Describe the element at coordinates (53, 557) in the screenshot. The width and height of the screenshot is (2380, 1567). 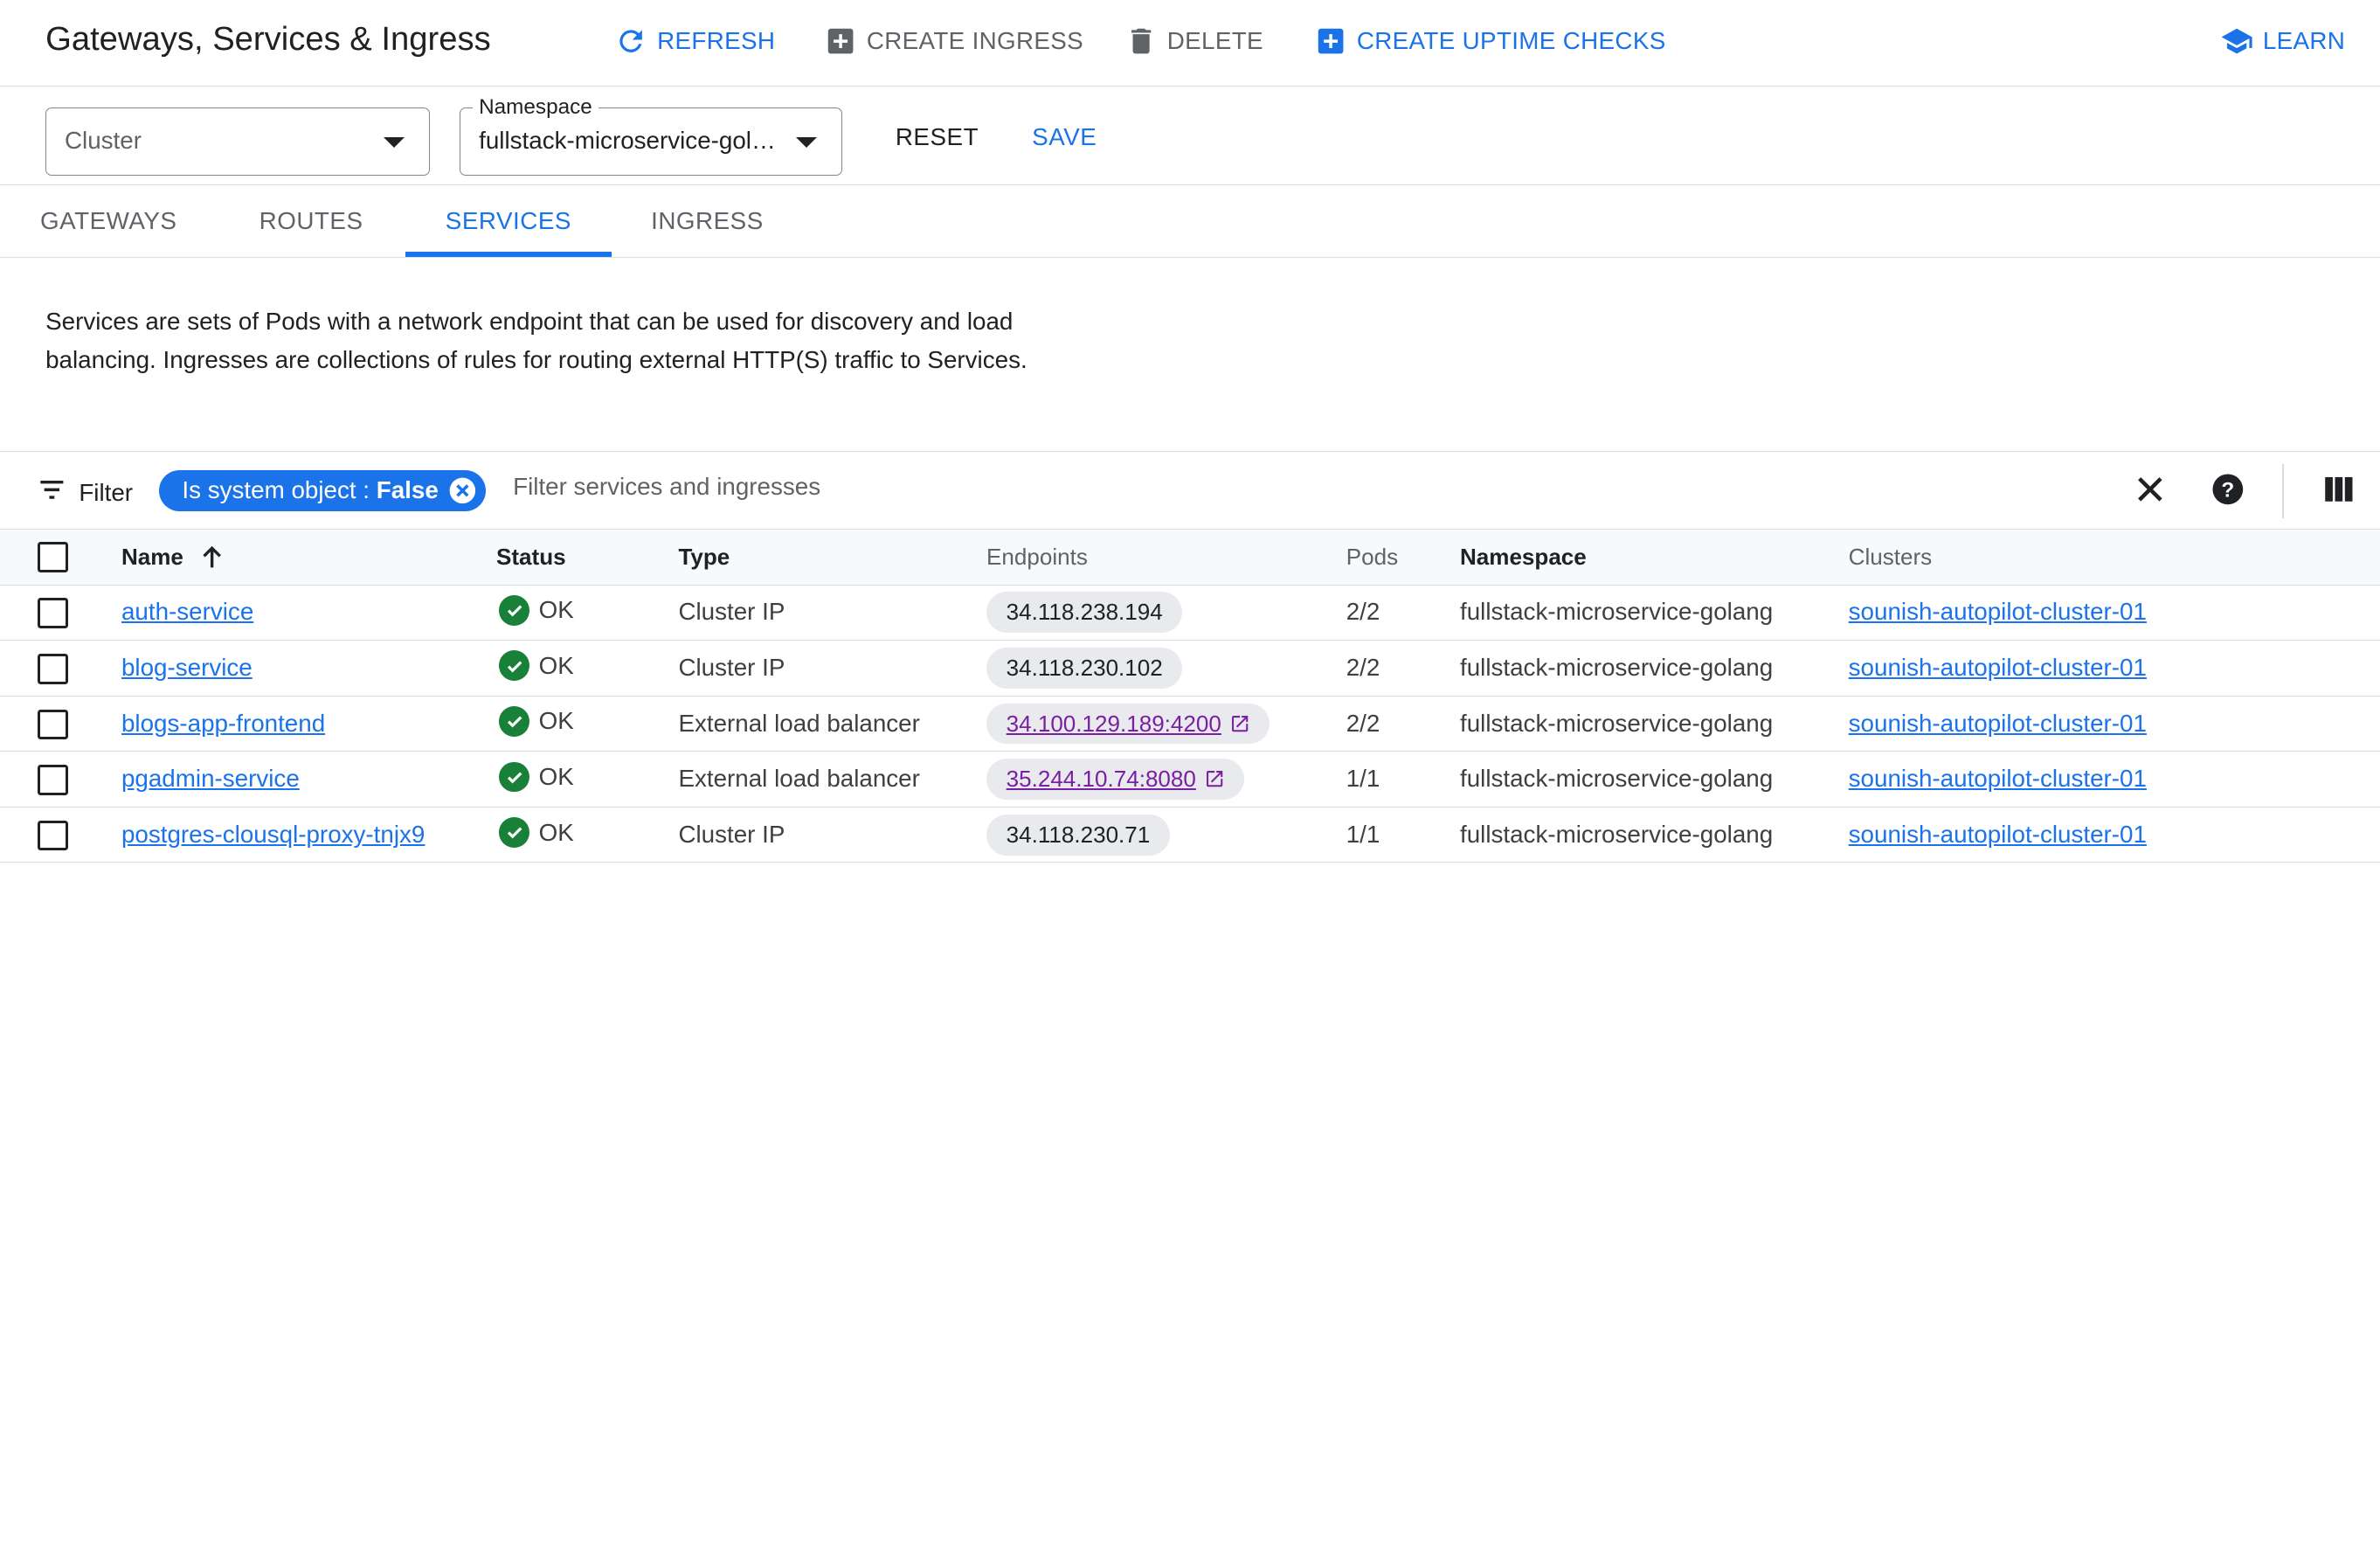
I see `select-all-checkbox` at that location.